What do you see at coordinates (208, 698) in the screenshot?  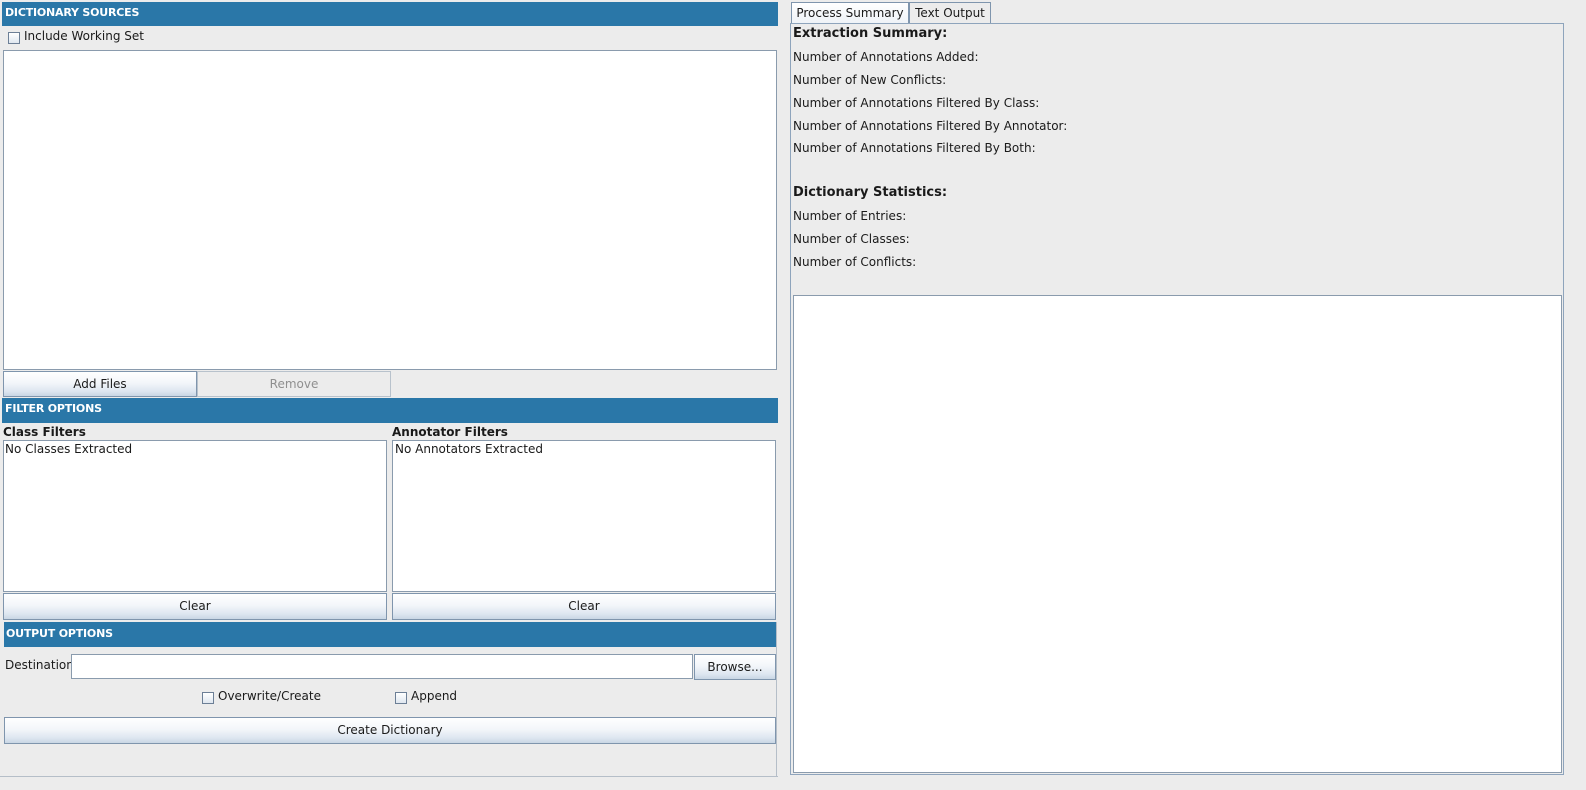 I see `overwrite-create-checkbox` at bounding box center [208, 698].